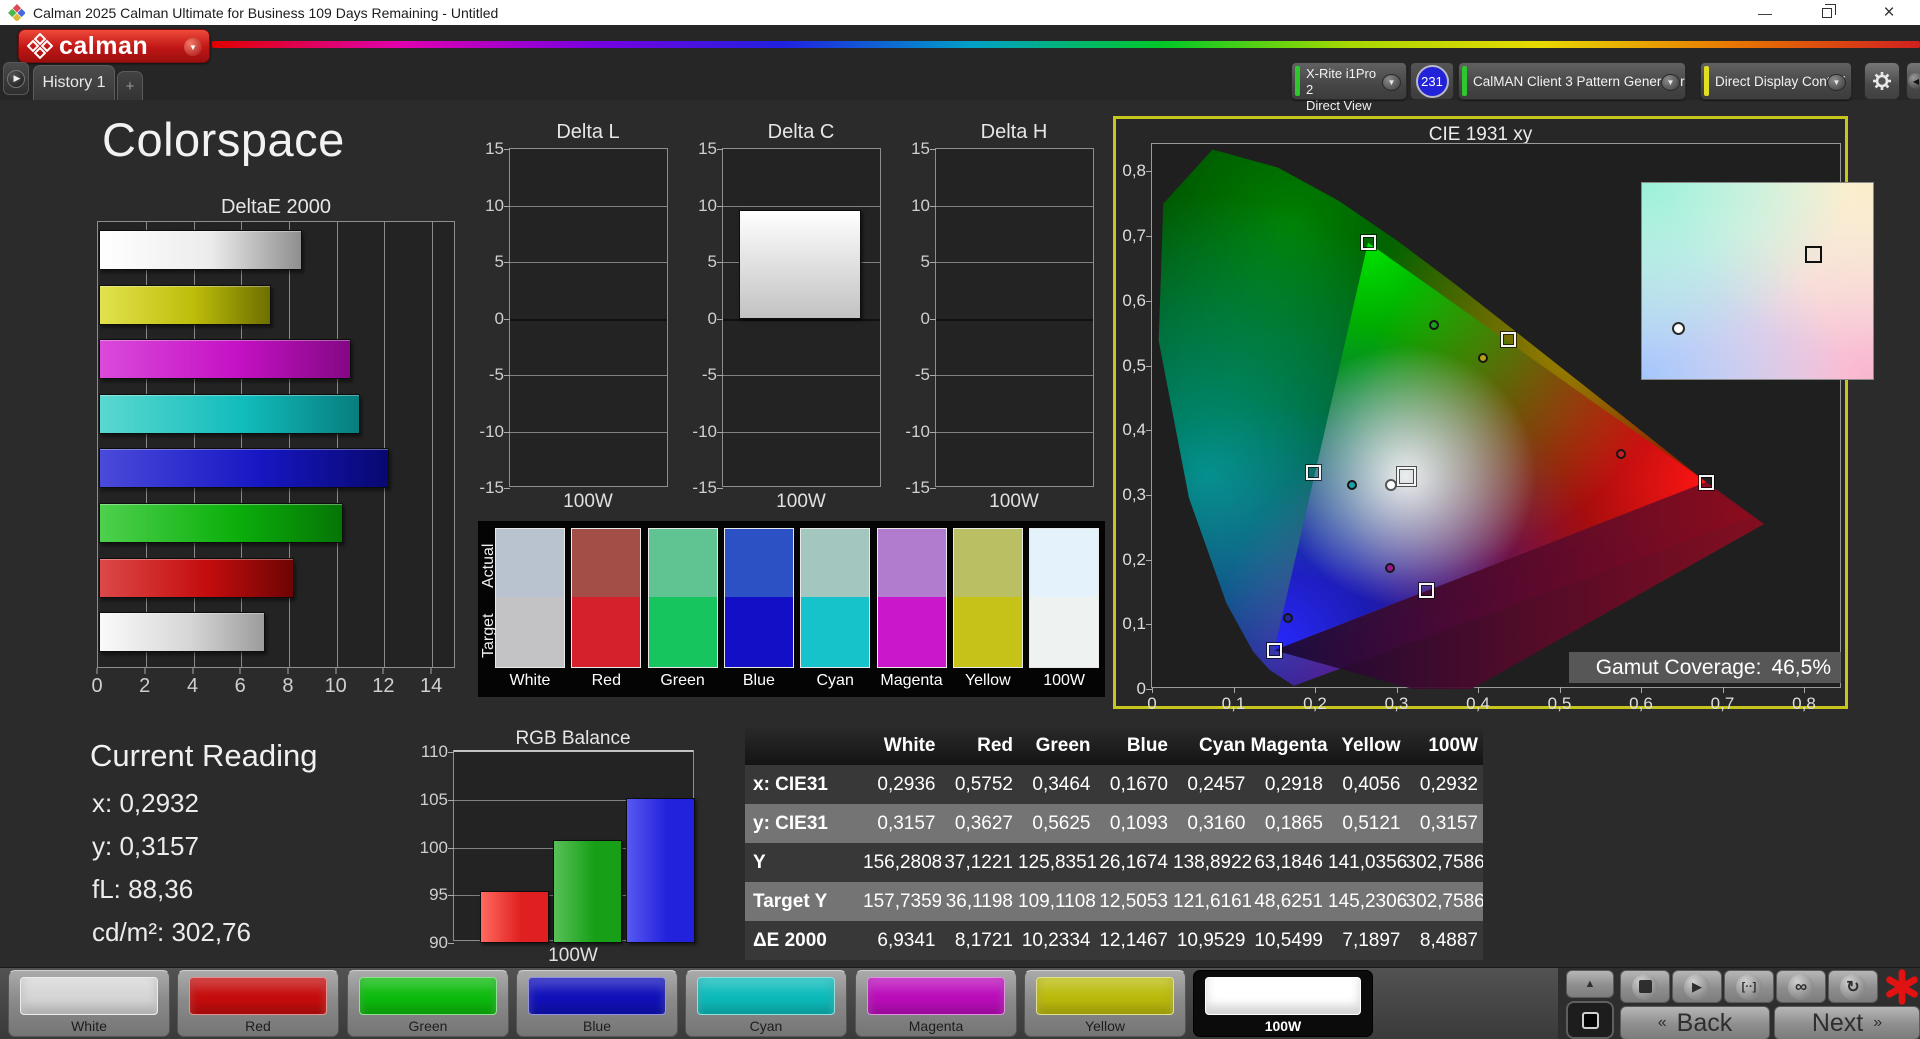  What do you see at coordinates (1427, 591) in the screenshot?
I see `target-marker-magenta` at bounding box center [1427, 591].